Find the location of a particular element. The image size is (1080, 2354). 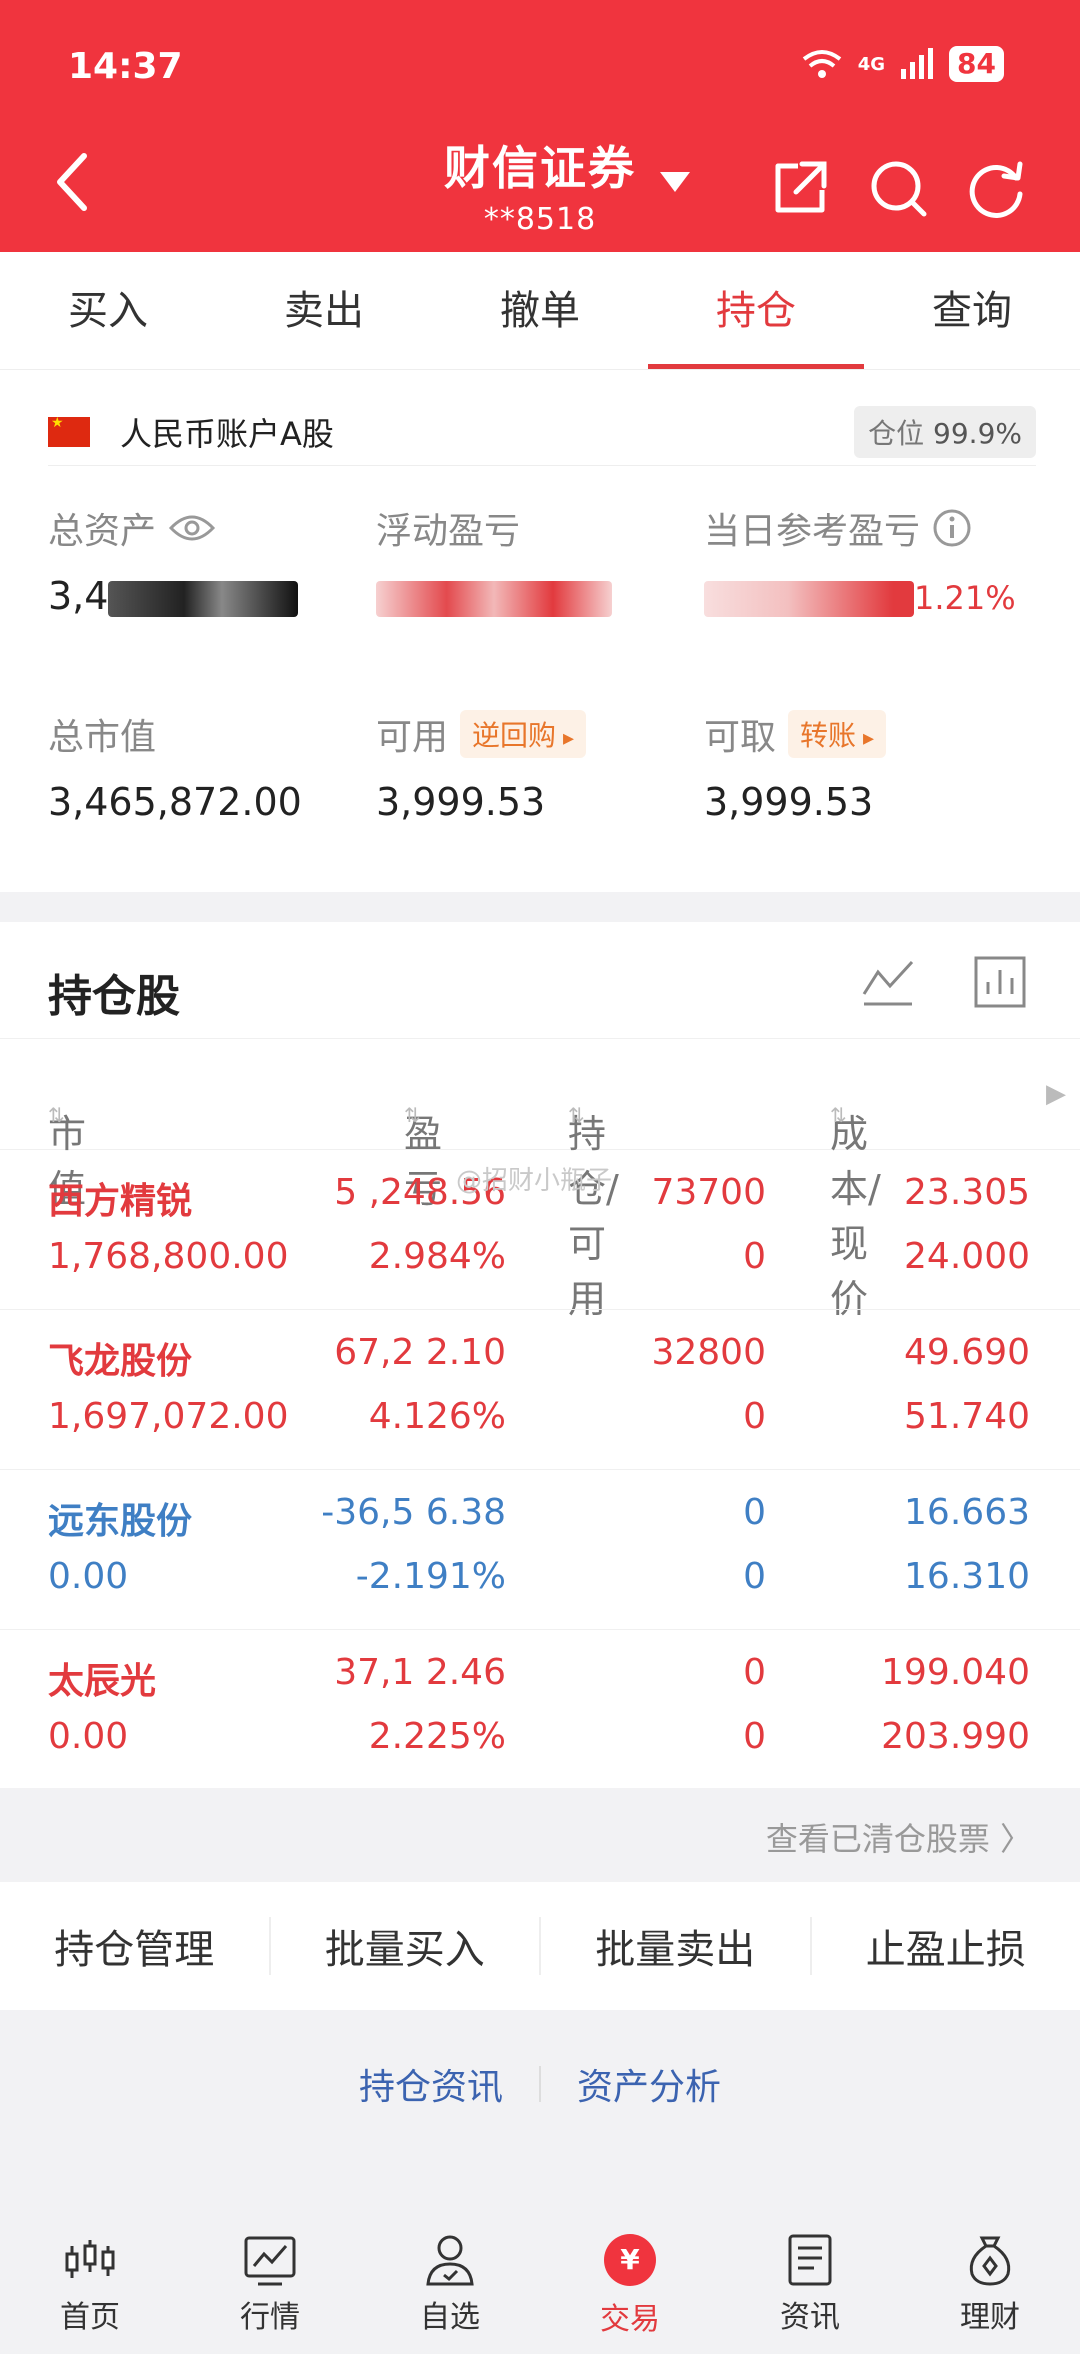

market-value: 总市值 3,465,872.00 is located at coordinates (175, 767).